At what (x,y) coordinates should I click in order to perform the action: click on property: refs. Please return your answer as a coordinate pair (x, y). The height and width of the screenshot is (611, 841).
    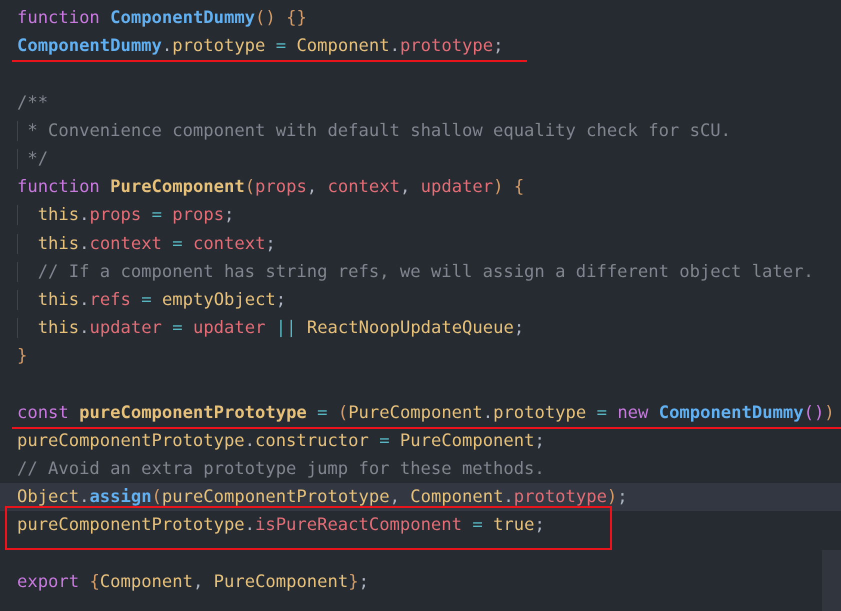
    Looking at the image, I should click on (110, 300).